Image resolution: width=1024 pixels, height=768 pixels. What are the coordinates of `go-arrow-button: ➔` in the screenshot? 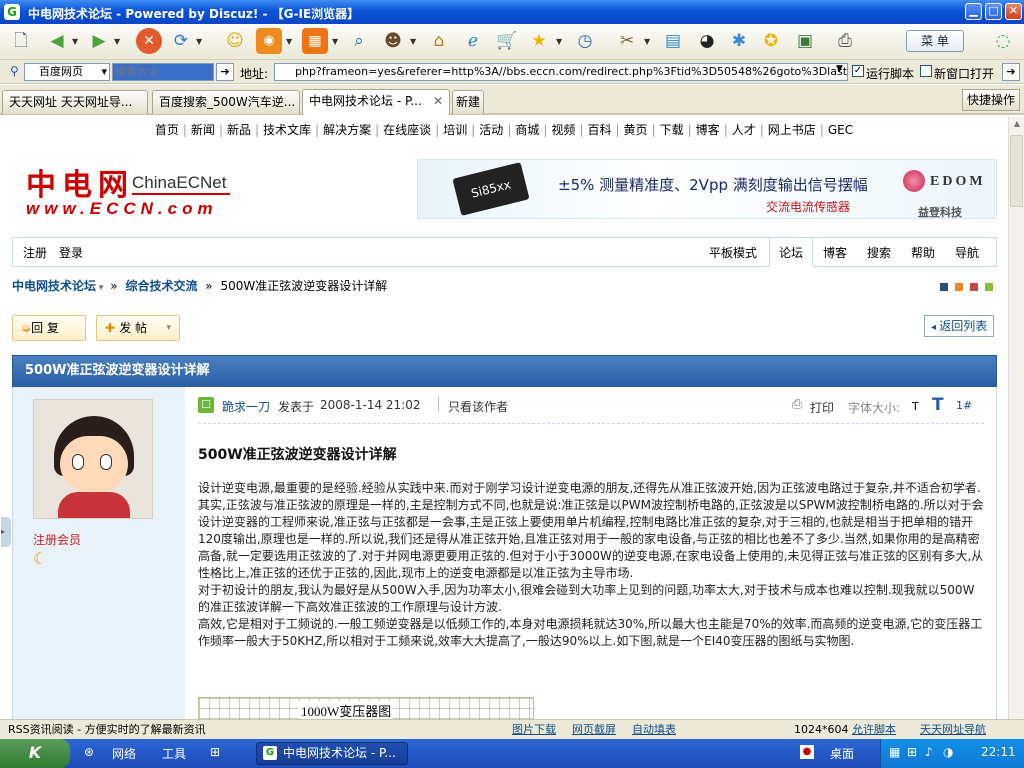 It's located at (1011, 72).